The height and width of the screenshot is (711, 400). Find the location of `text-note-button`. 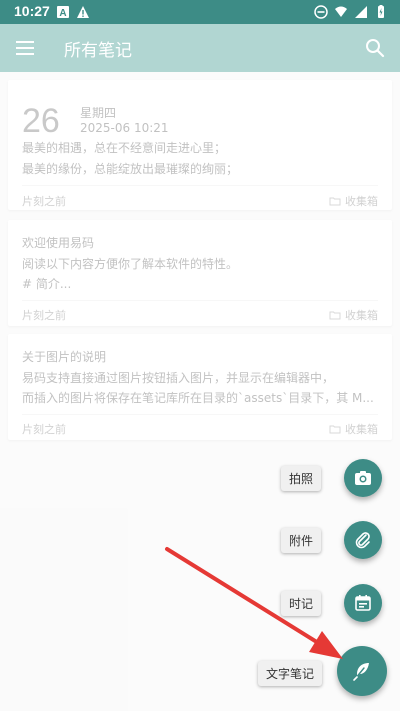

text-note-button is located at coordinates (362, 671).